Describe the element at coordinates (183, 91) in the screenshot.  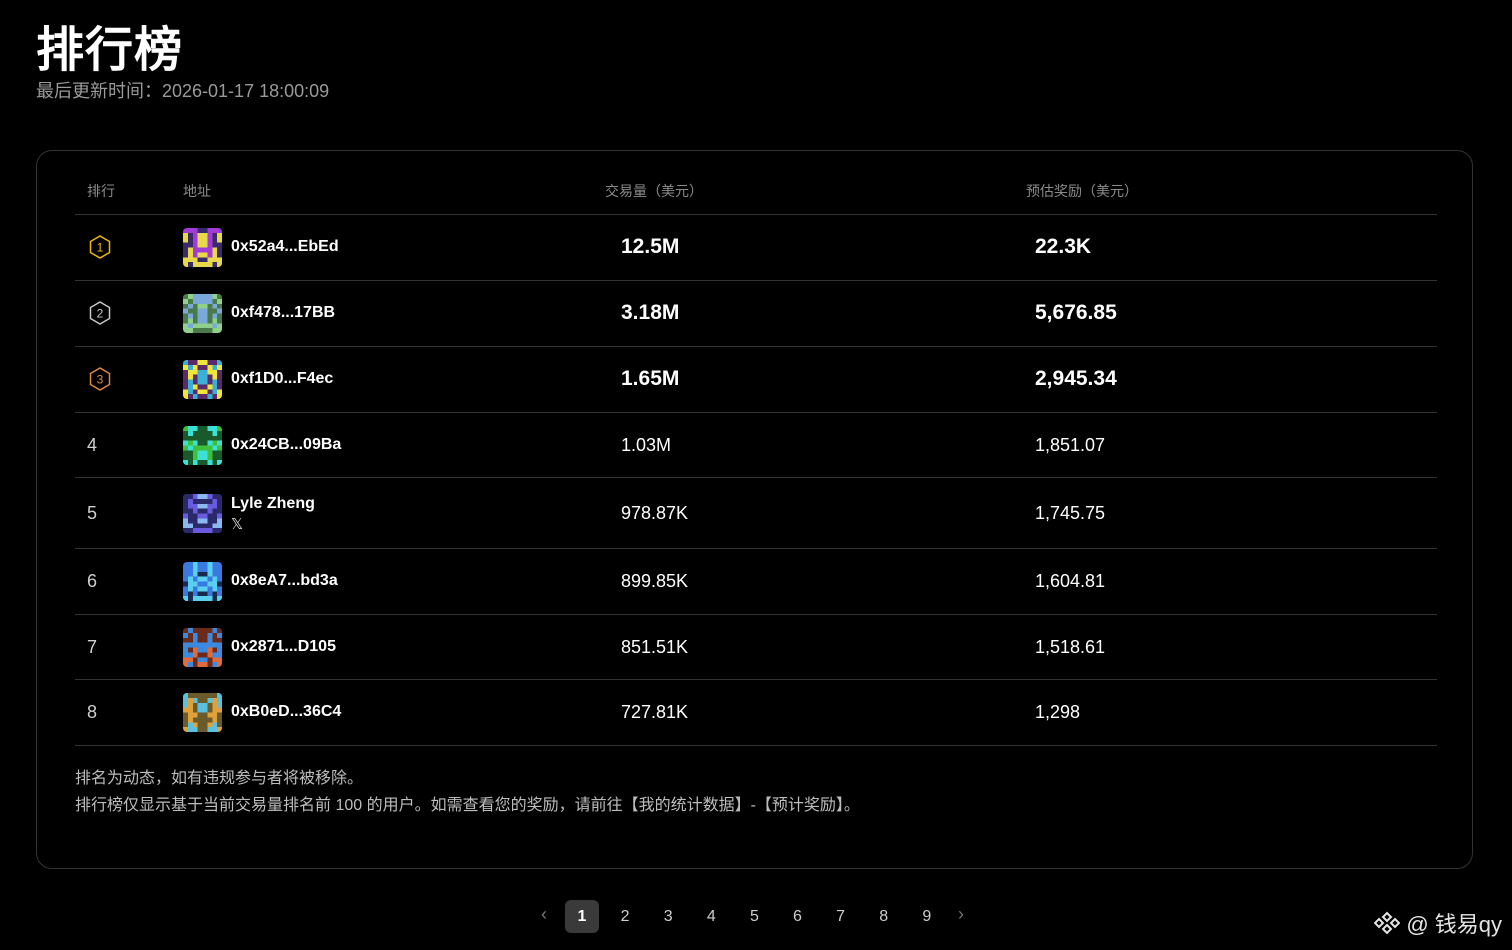
I see `last-updated: 最后更新时间：2026-01-17 18:00:09` at that location.